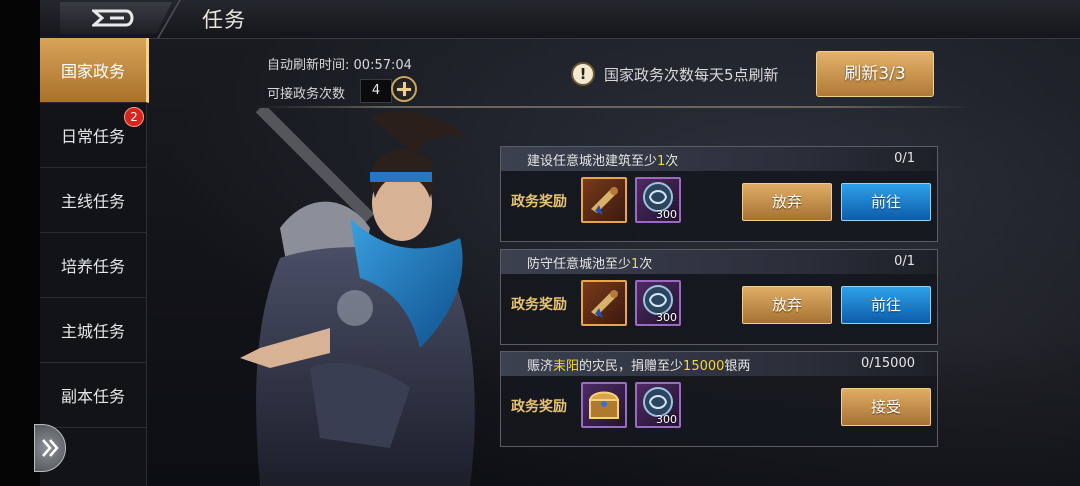  What do you see at coordinates (134, 117) in the screenshot?
I see `notification-badge: 2` at bounding box center [134, 117].